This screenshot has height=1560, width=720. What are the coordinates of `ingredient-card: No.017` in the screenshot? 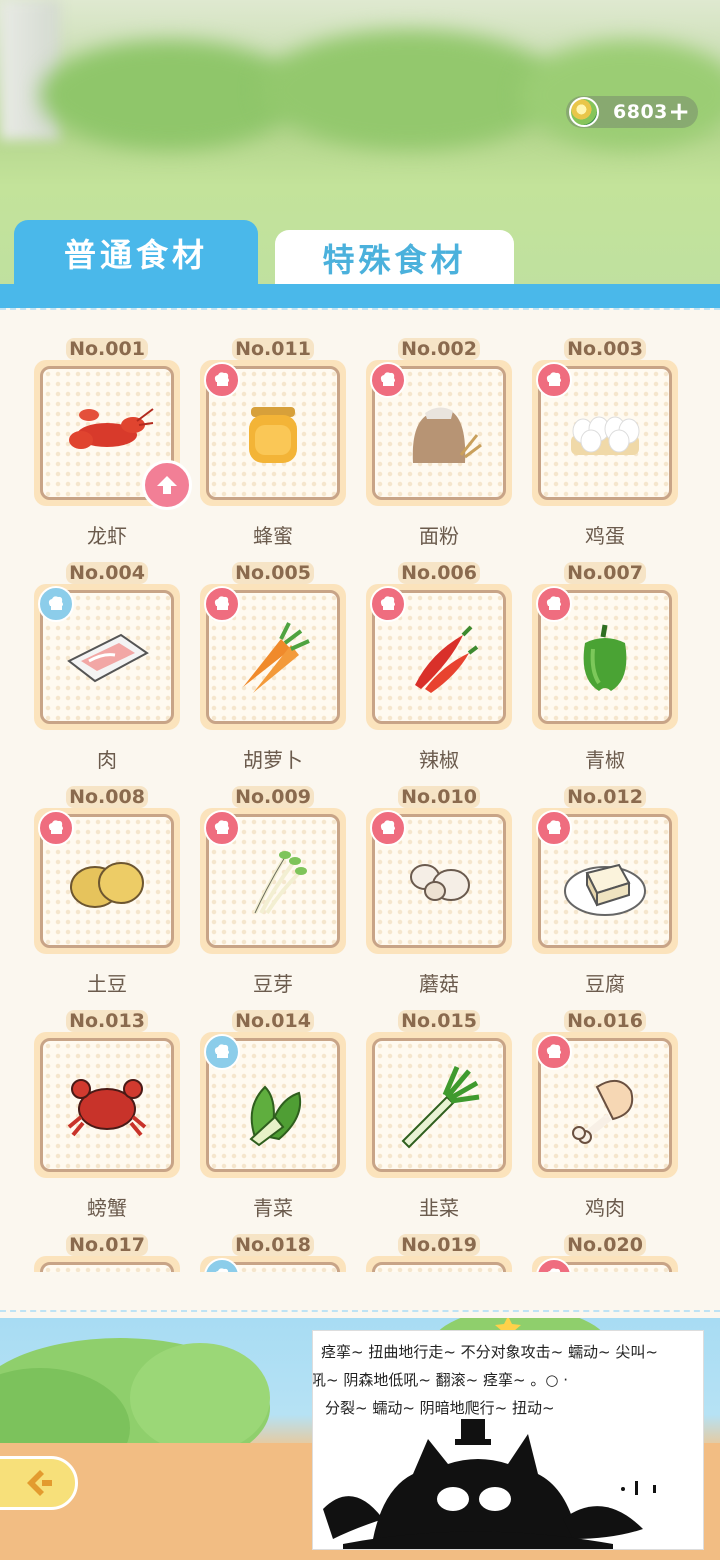 It's located at (107, 1239).